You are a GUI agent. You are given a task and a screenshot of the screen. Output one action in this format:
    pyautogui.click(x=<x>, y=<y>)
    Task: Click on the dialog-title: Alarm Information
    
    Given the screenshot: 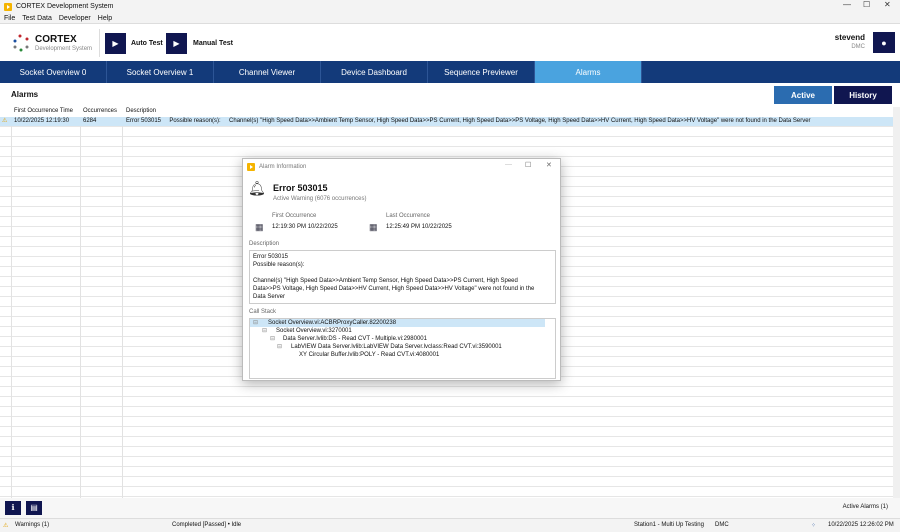 What is the action you would take?
    pyautogui.click(x=283, y=166)
    